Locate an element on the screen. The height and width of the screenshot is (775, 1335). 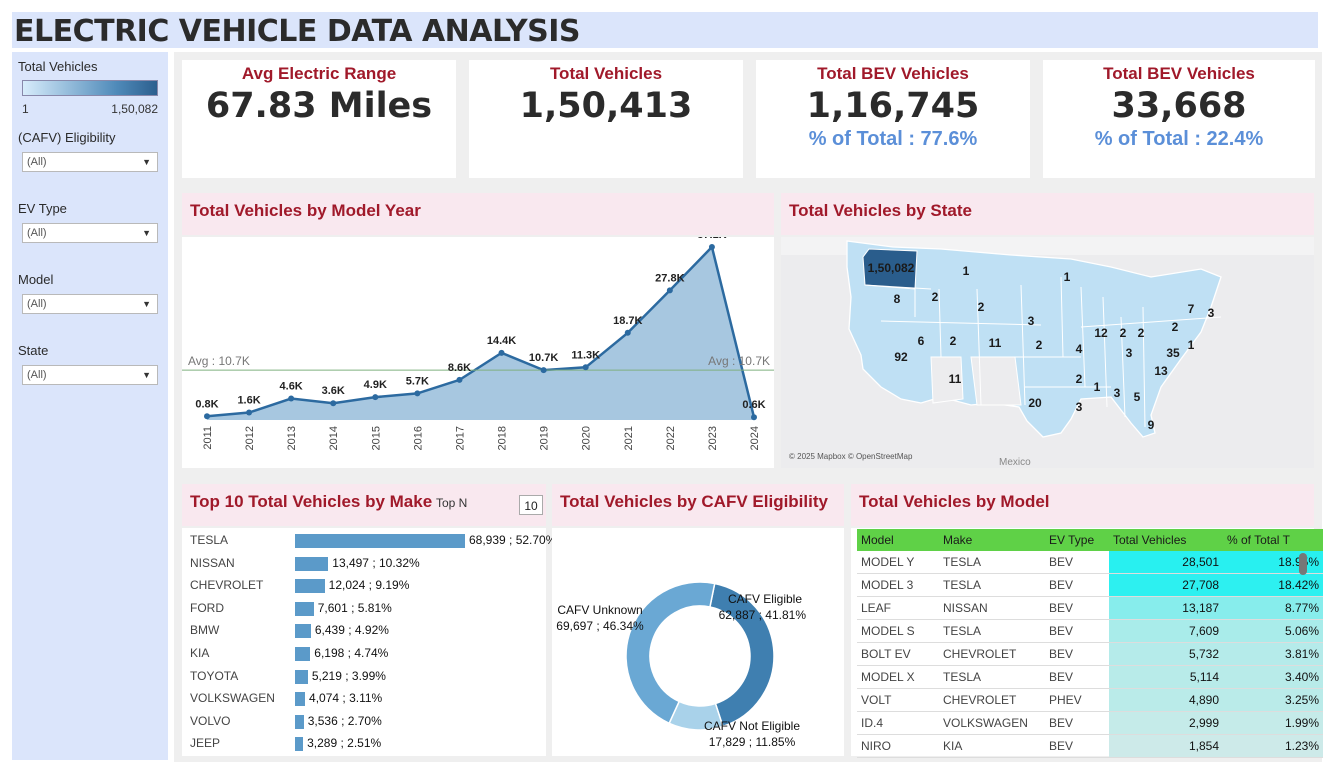
table-cell: VOLT is located at coordinates (898, 700).